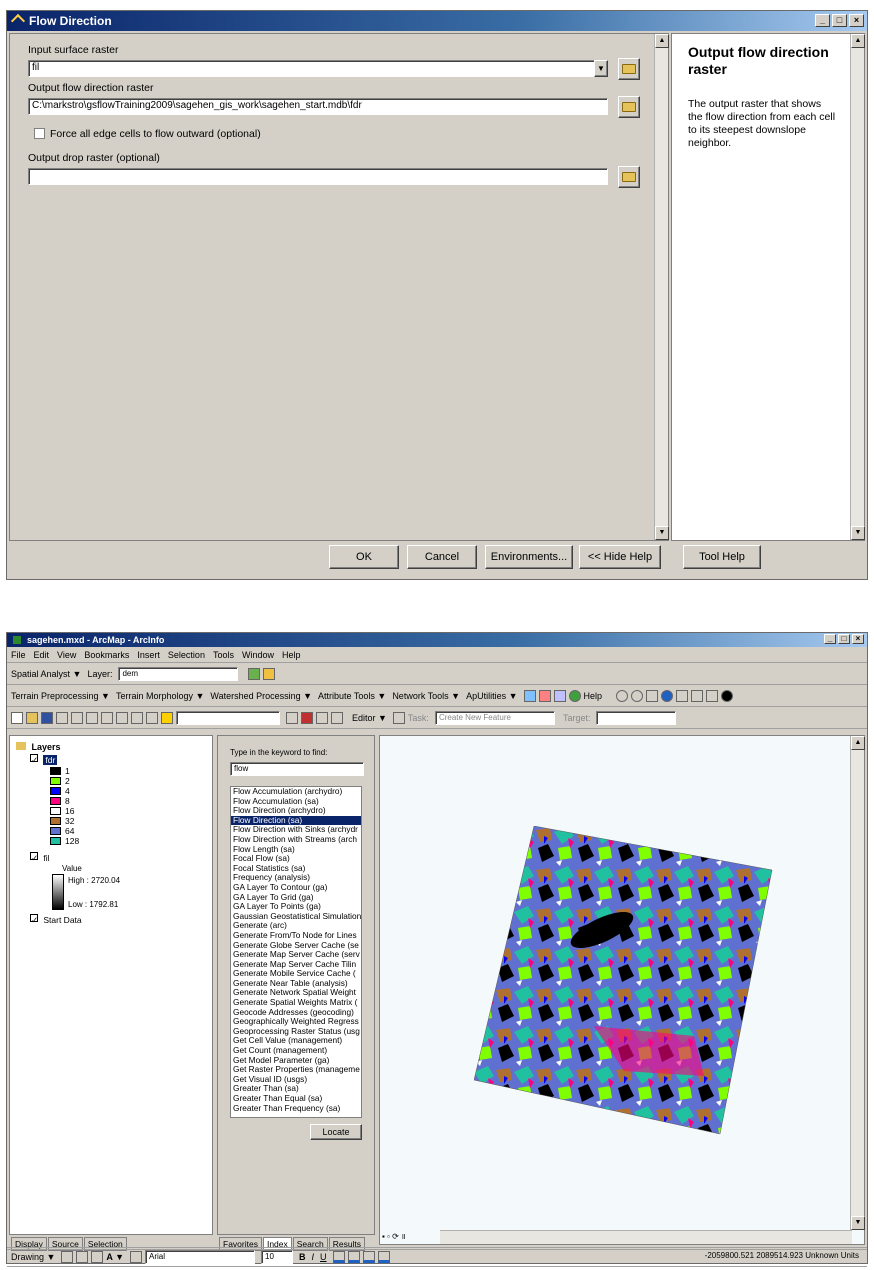 The height and width of the screenshot is (1270, 874). Describe the element at coordinates (44, 759) in the screenshot. I see `toc-layer-fdr: ✓ fdr` at that location.